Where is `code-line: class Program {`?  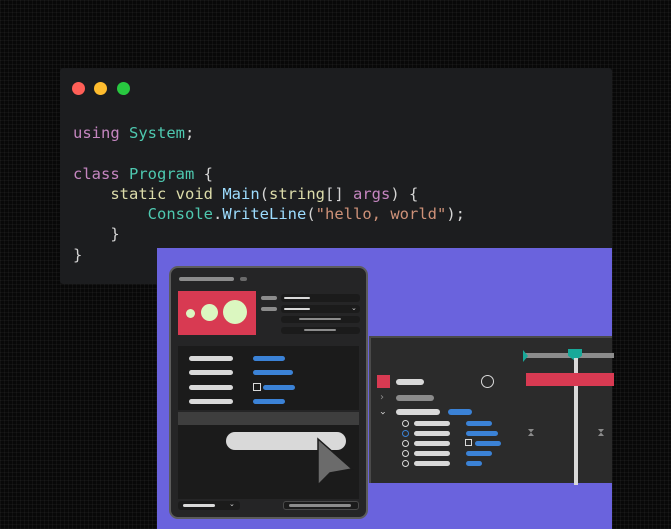
code-line: class Program { is located at coordinates (269, 174).